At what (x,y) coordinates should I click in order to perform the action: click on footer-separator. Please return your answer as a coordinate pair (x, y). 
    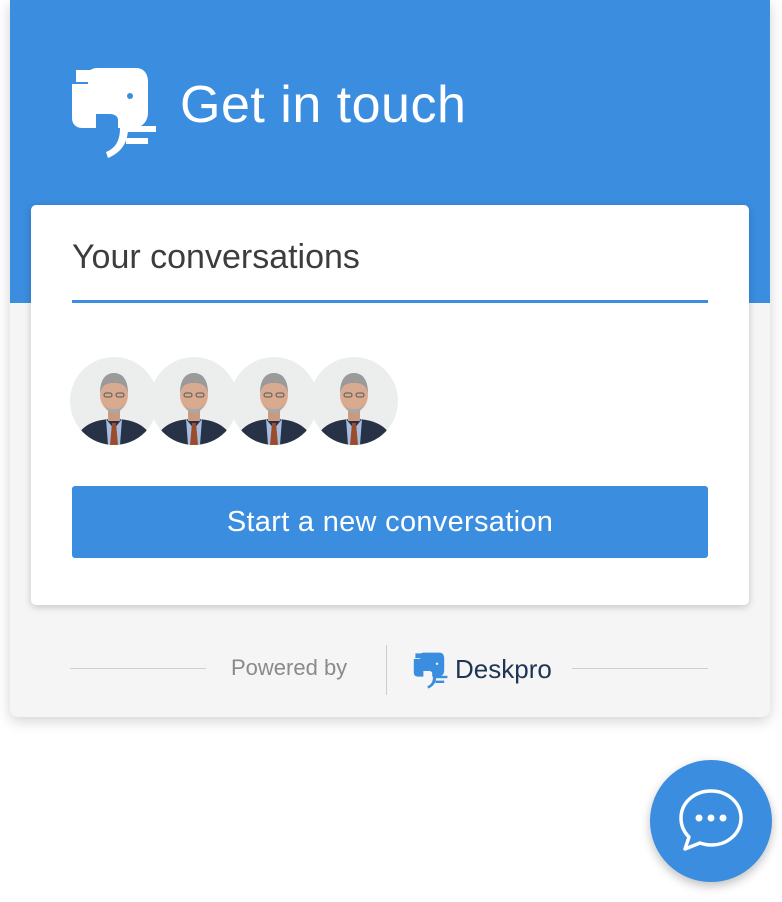
    Looking at the image, I should click on (386, 670).